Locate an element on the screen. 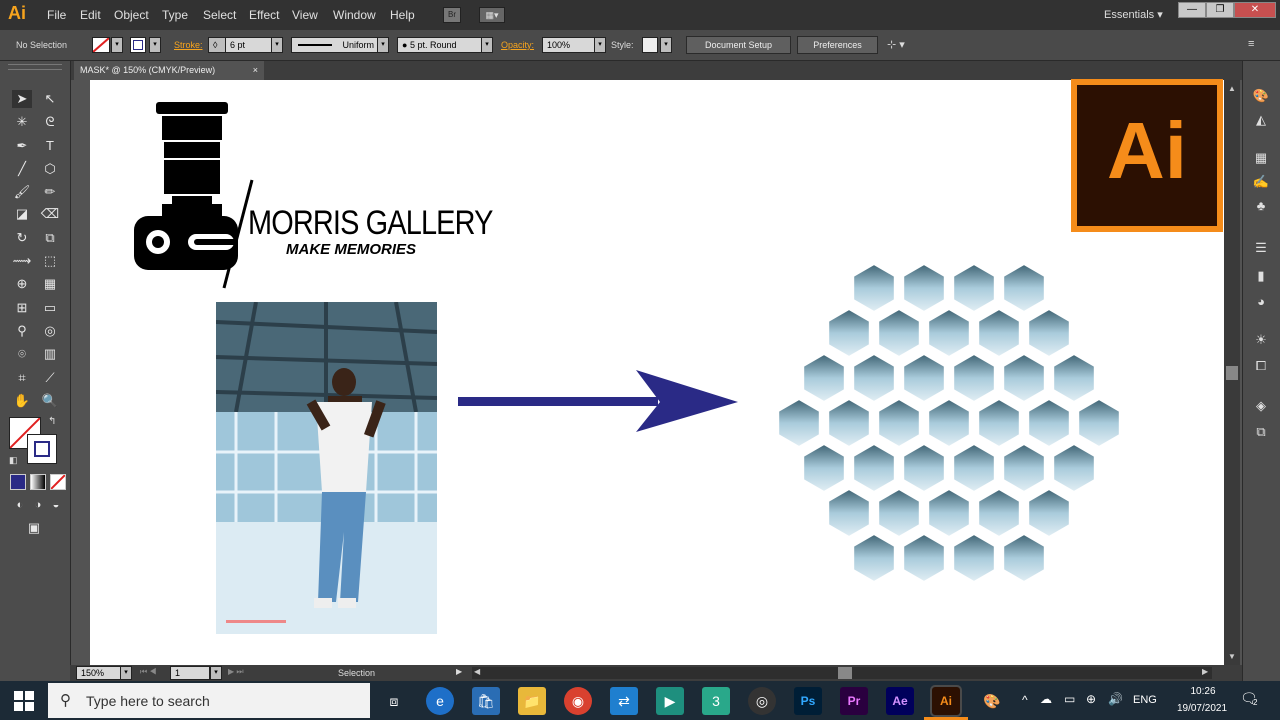 The image size is (1280, 720). h-scroll-thumb is located at coordinates (845, 673).